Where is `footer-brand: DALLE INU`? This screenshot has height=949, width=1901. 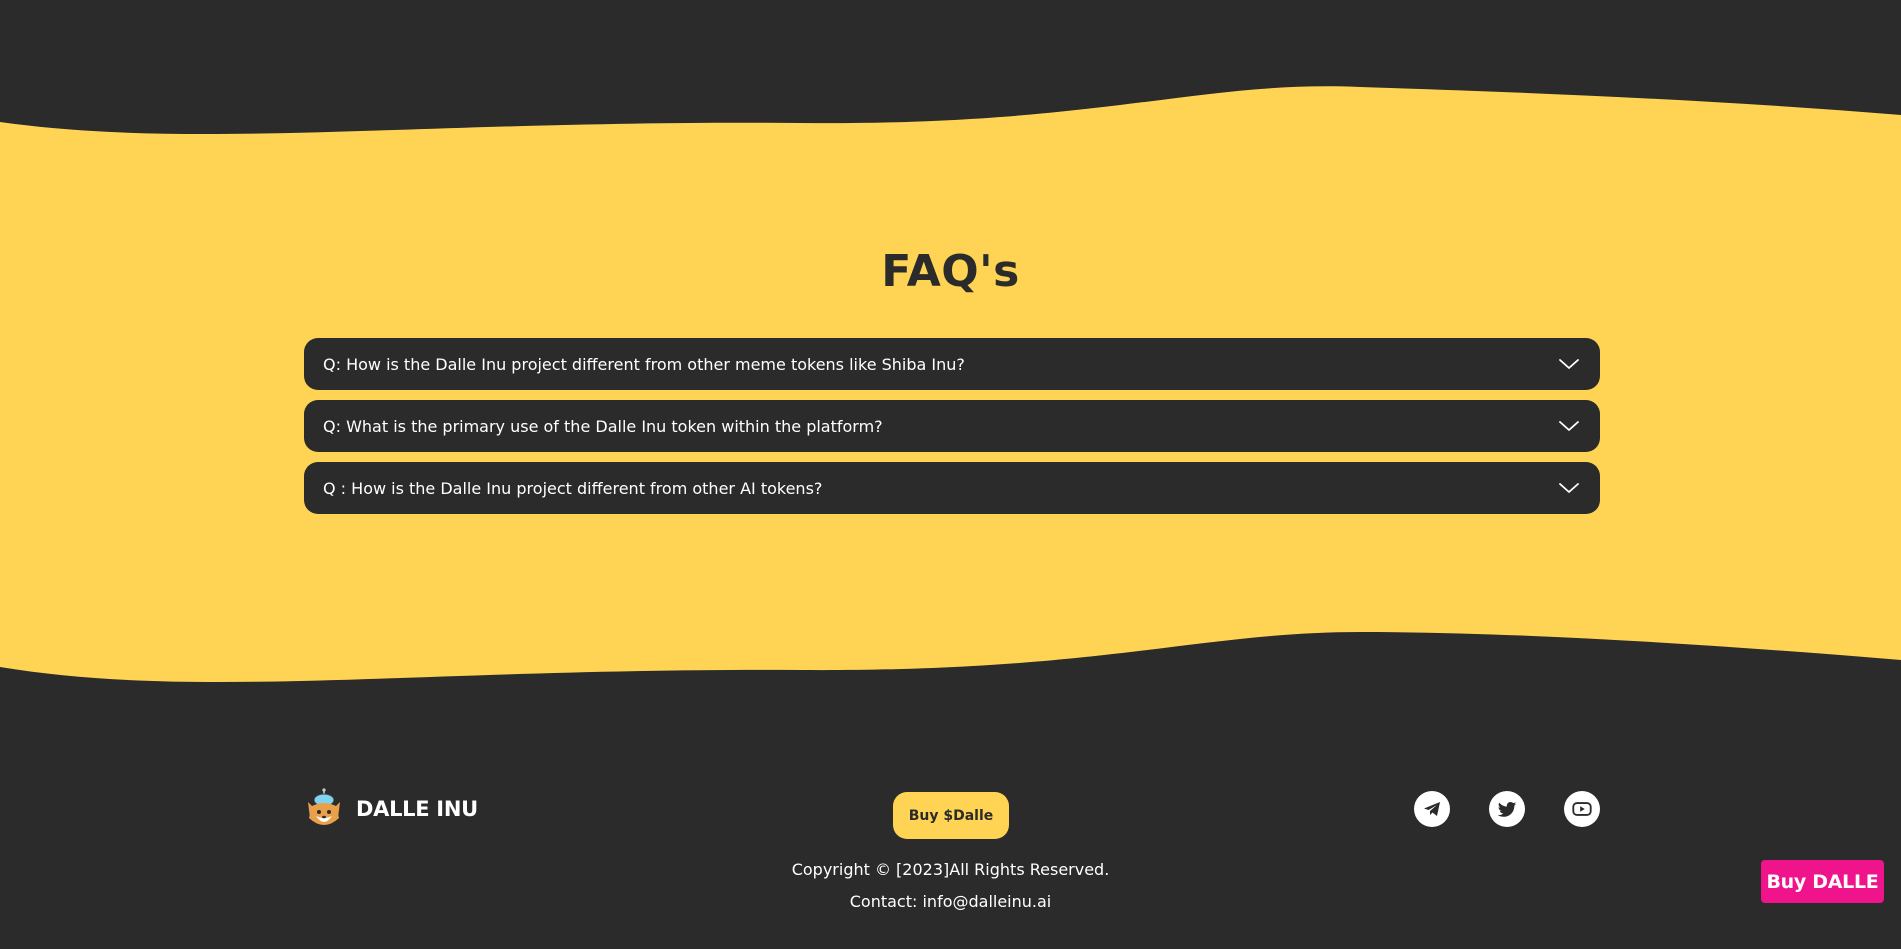 footer-brand: DALLE INU is located at coordinates (391, 809).